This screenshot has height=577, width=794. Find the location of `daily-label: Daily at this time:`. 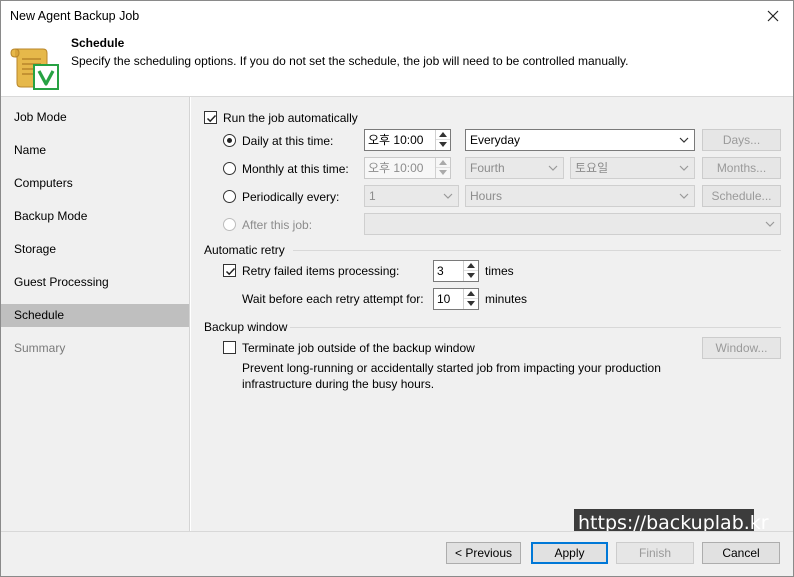

daily-label: Daily at this time: is located at coordinates (288, 141).